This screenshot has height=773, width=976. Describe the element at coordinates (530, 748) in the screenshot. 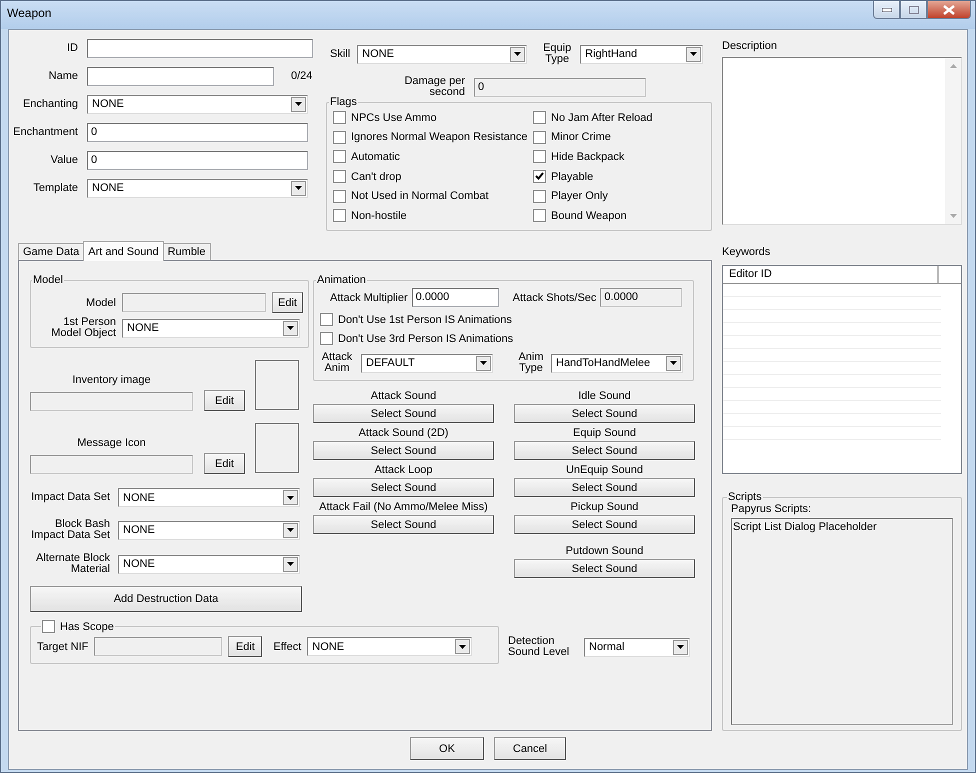

I see `cancel-button: Cancel` at that location.